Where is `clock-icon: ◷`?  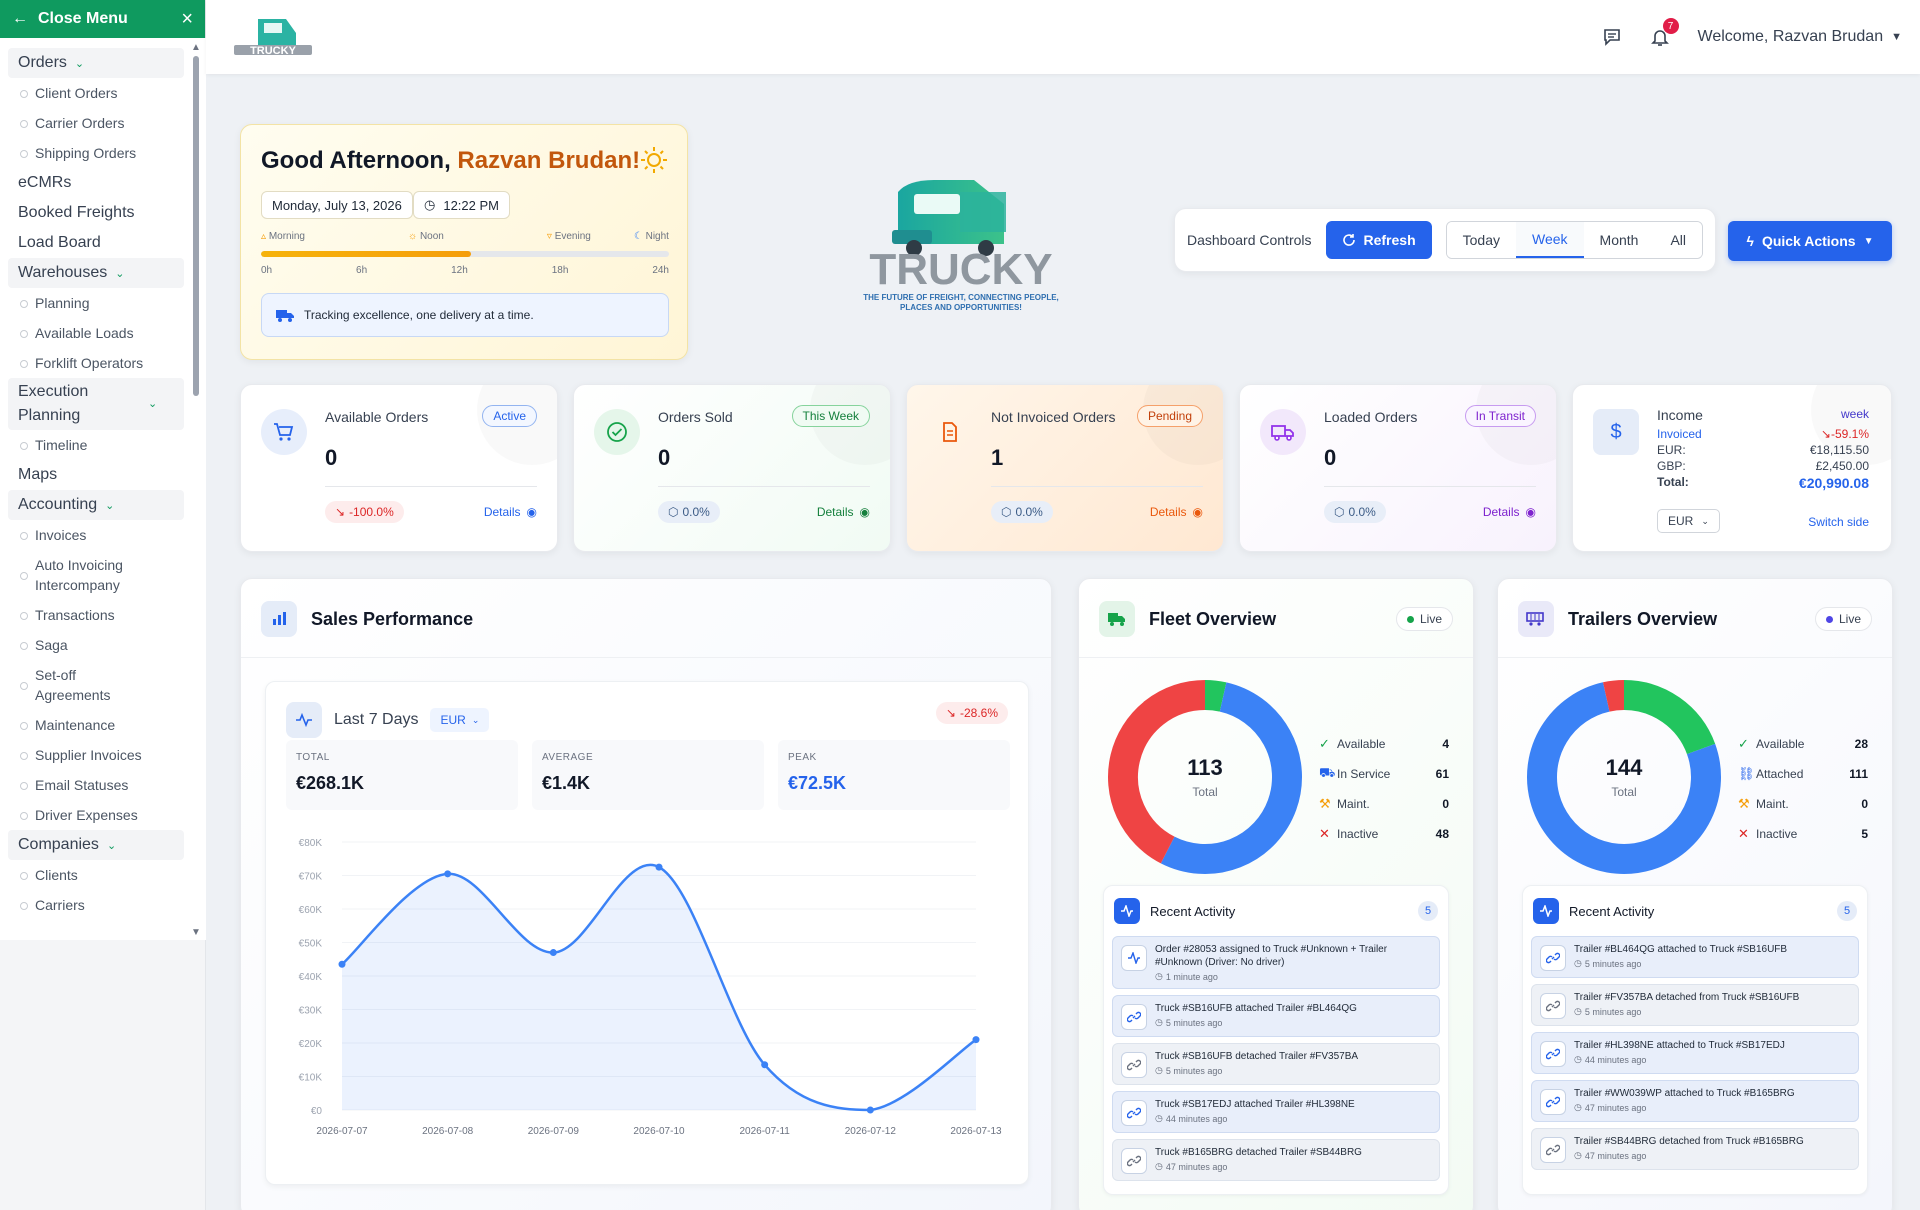 clock-icon: ◷ is located at coordinates (1159, 1070).